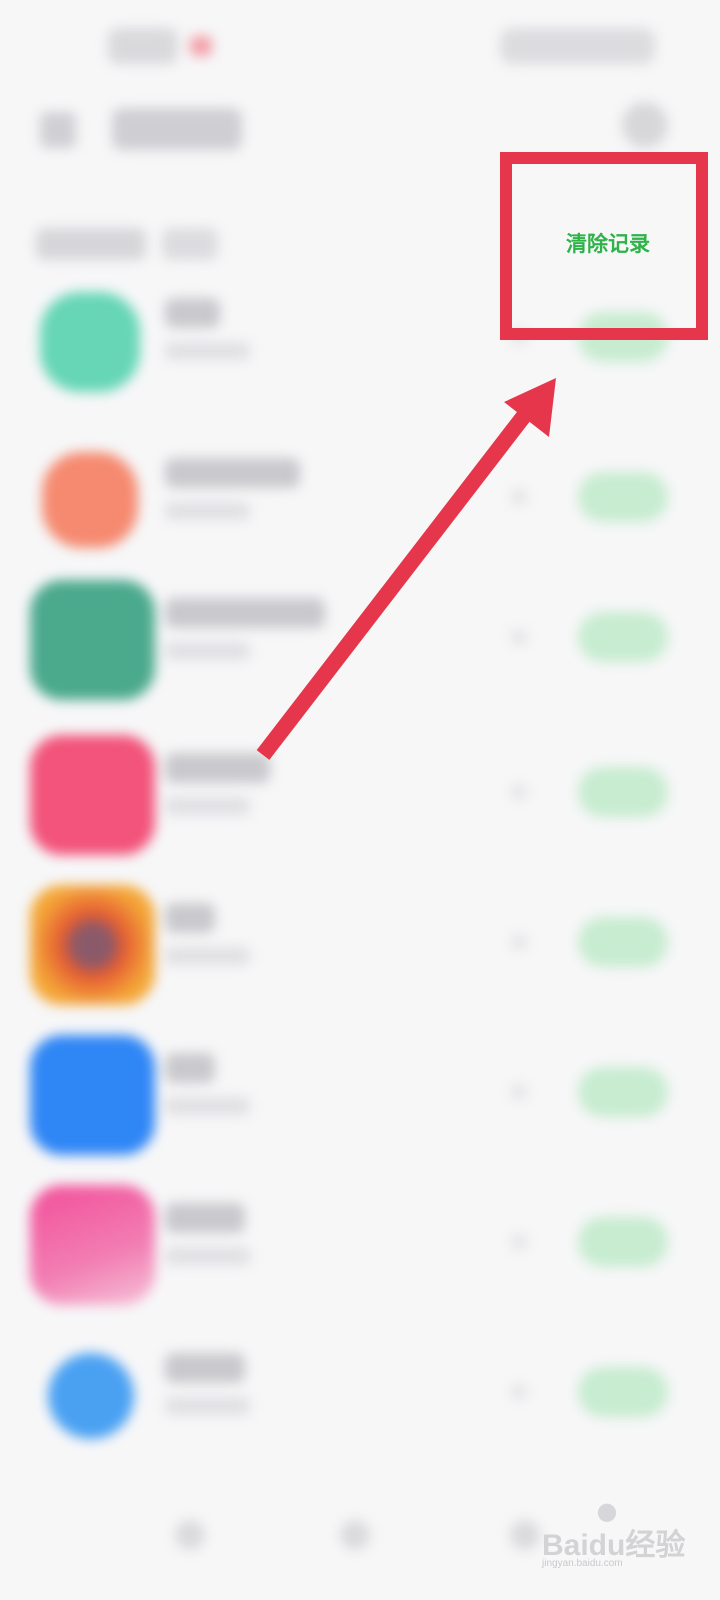 This screenshot has height=1600, width=720. What do you see at coordinates (582, 1563) in the screenshot?
I see `watermark-domain: jingyan.baidu.com` at bounding box center [582, 1563].